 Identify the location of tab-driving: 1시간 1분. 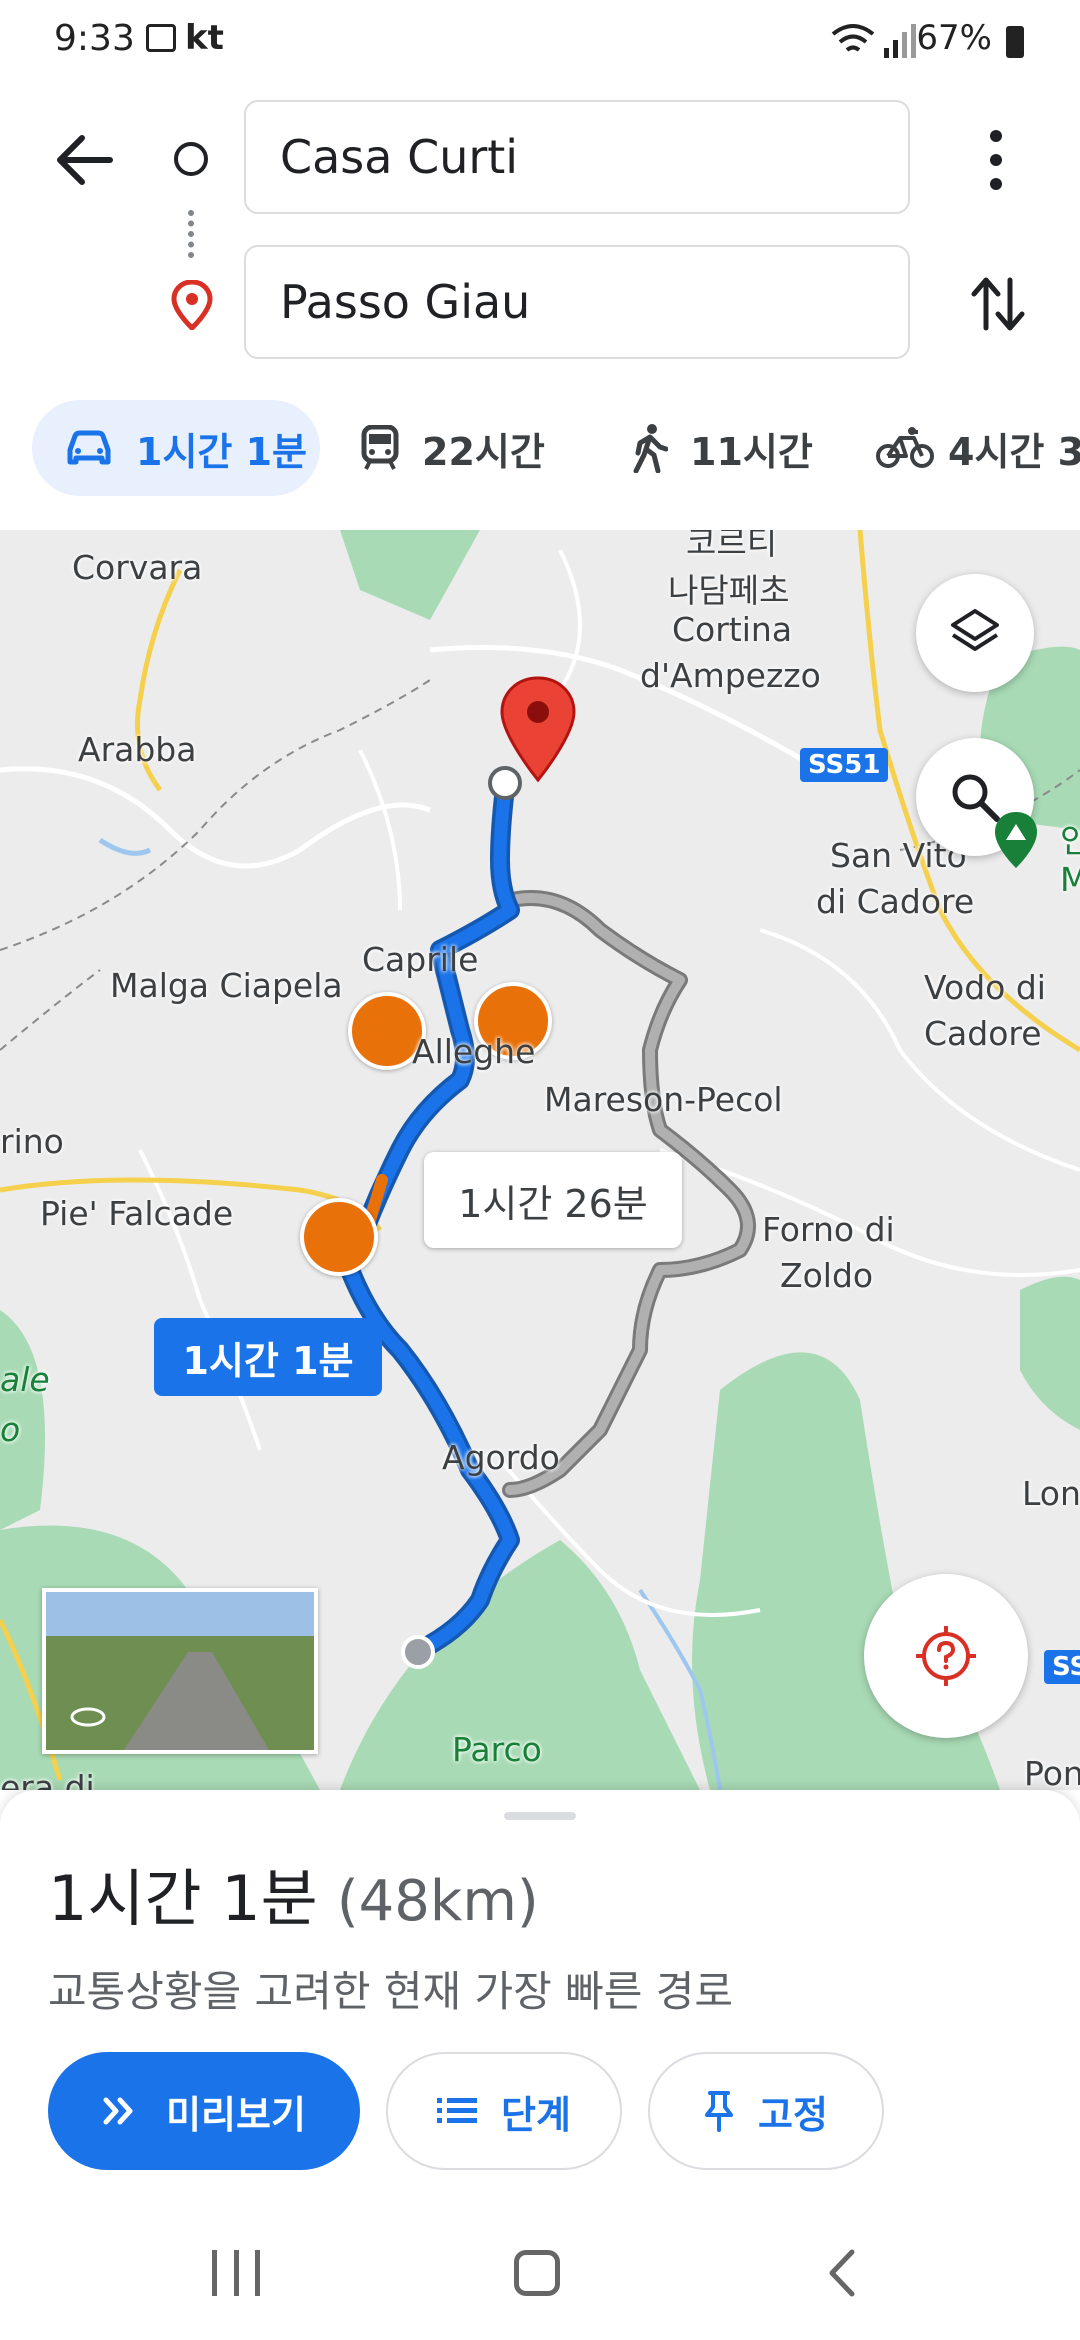
(176, 448).